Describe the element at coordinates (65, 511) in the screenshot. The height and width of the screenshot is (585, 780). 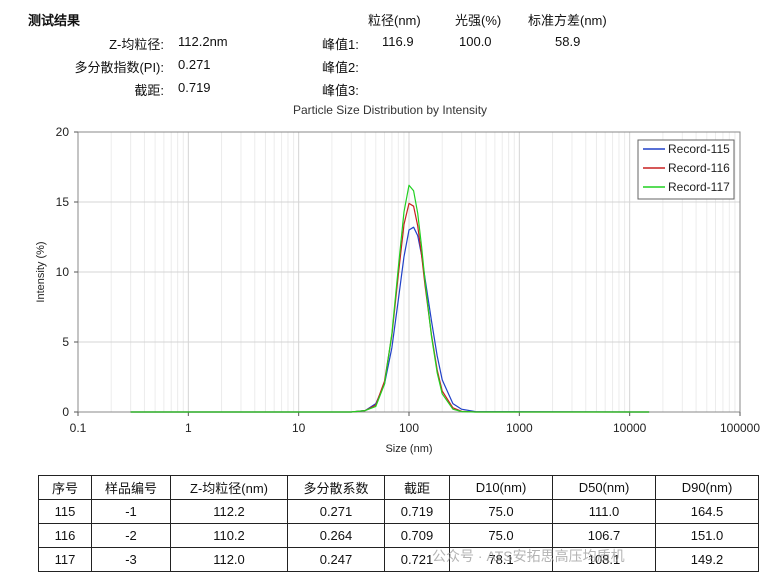
I see `cell-index: 115` at that location.